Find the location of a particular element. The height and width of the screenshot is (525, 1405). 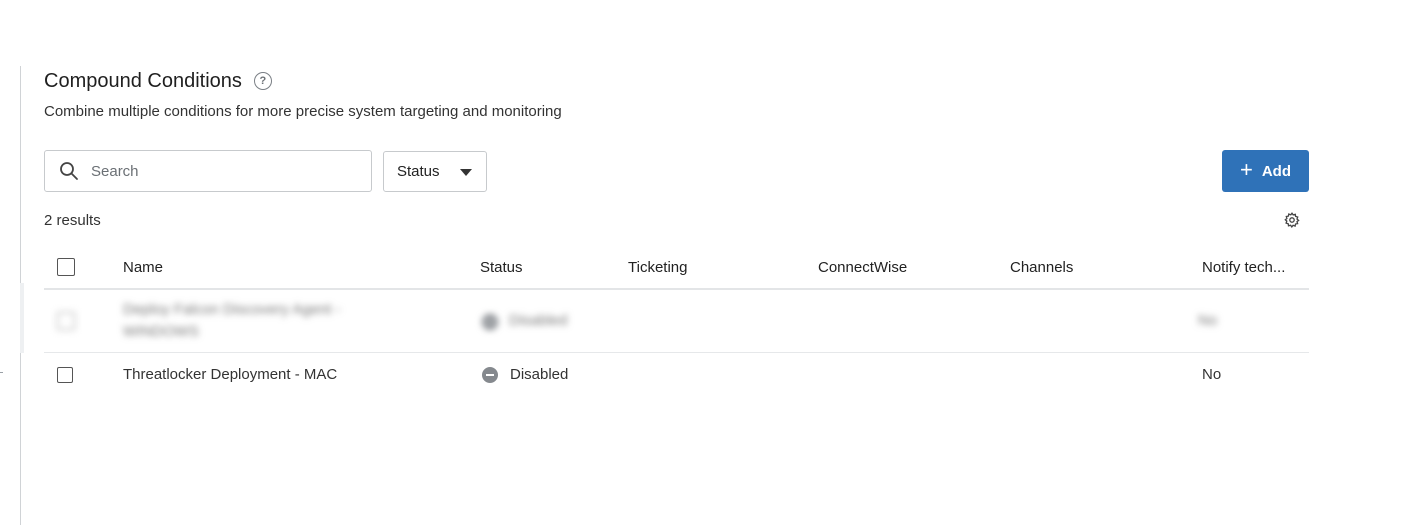

column-header-channels: Channels is located at coordinates (1041, 267).